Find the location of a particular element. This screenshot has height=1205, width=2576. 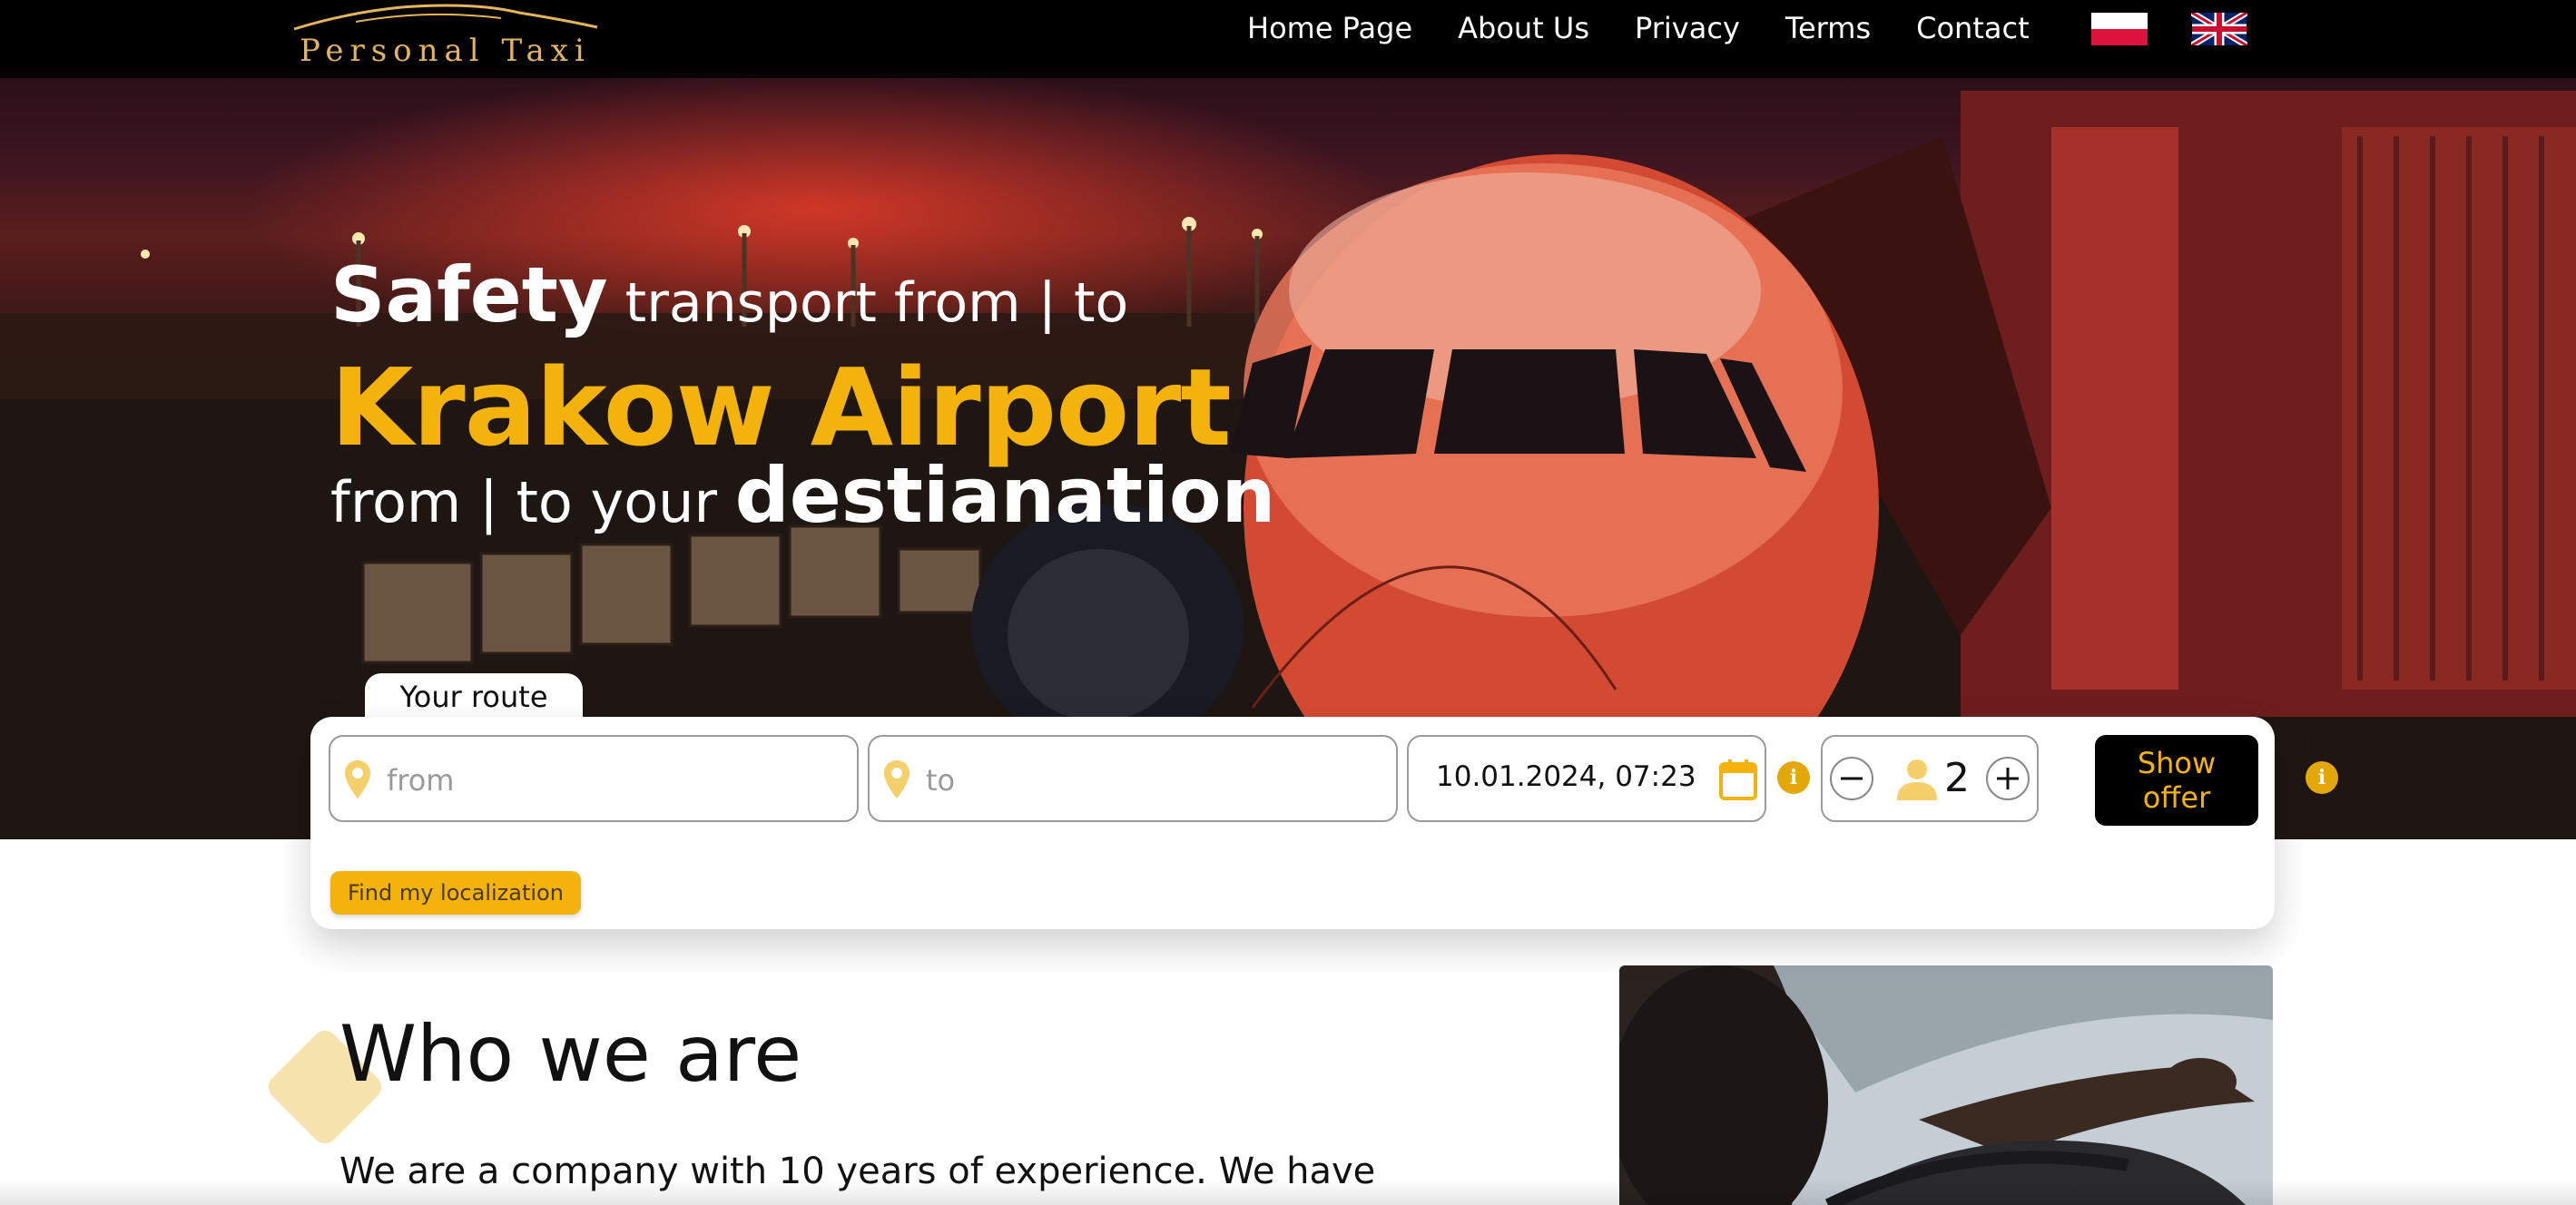

logo: Personal Taxi is located at coordinates (446, 38).